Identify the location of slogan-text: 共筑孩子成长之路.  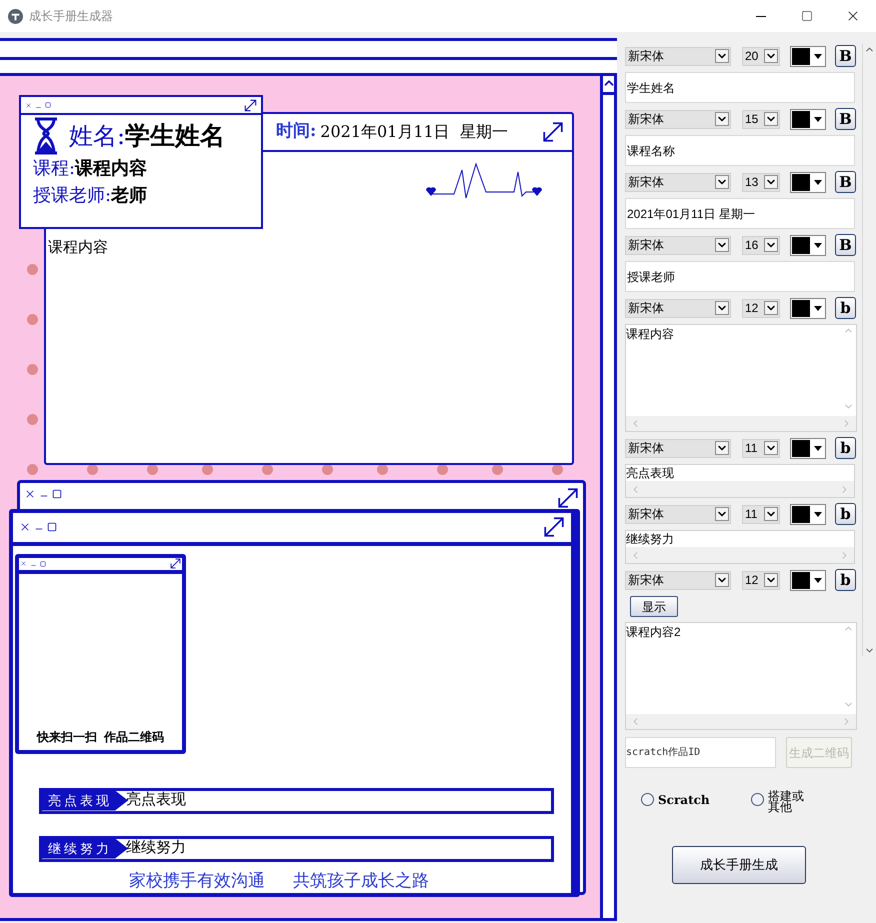
(361, 881).